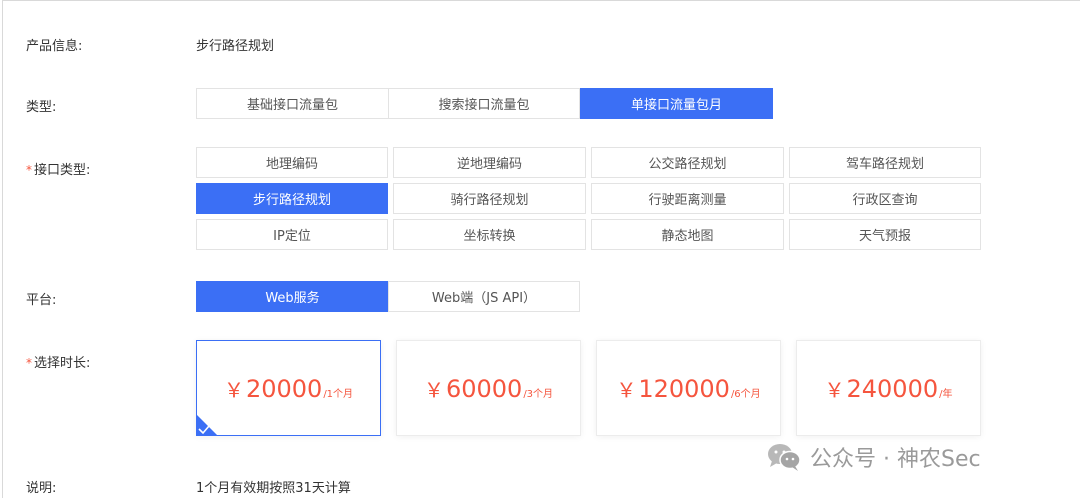  I want to click on product-info-label: 产品信息:, so click(54, 46).